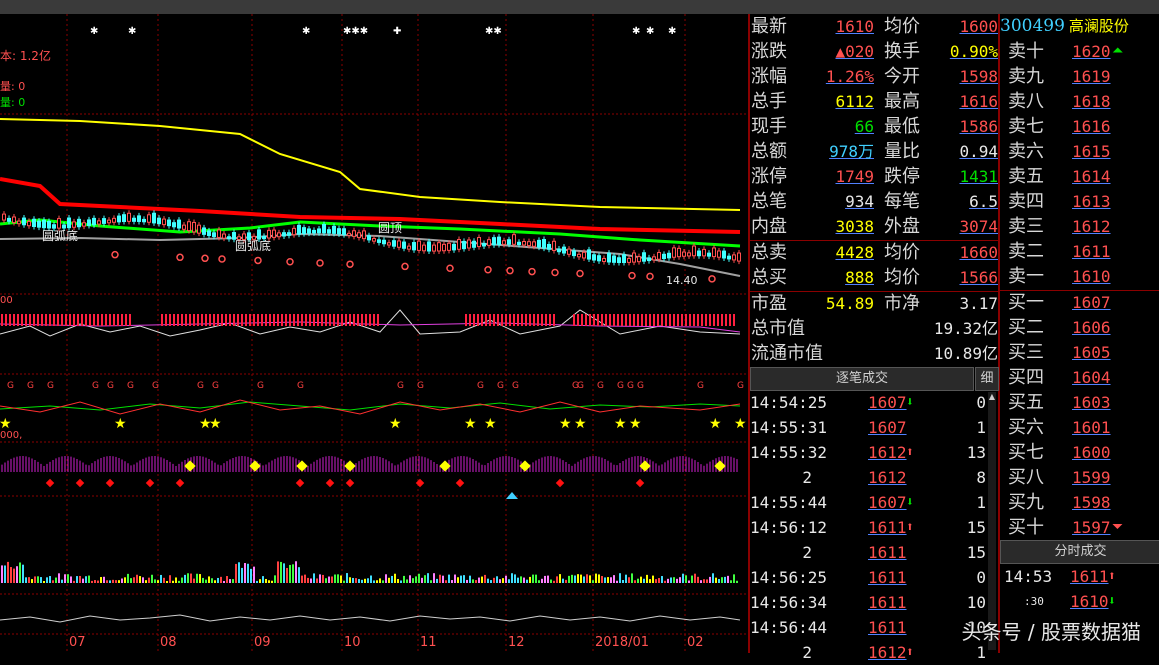 The height and width of the screenshot is (665, 1159). I want to click on buy-arrow-icon: ⏷, so click(1118, 527).